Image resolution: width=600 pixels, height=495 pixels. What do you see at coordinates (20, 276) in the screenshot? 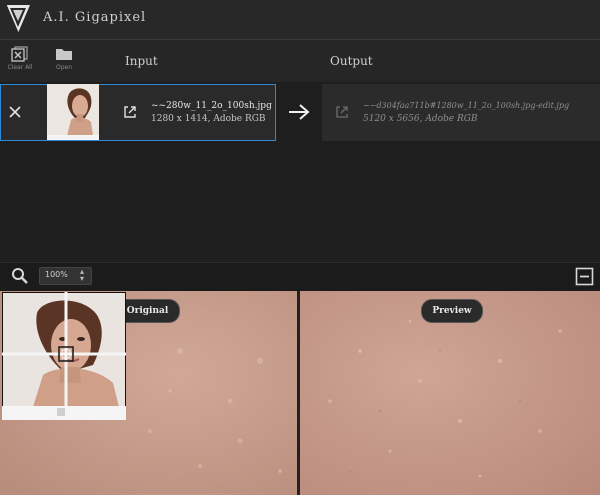
I see `zoom-search-icon` at bounding box center [20, 276].